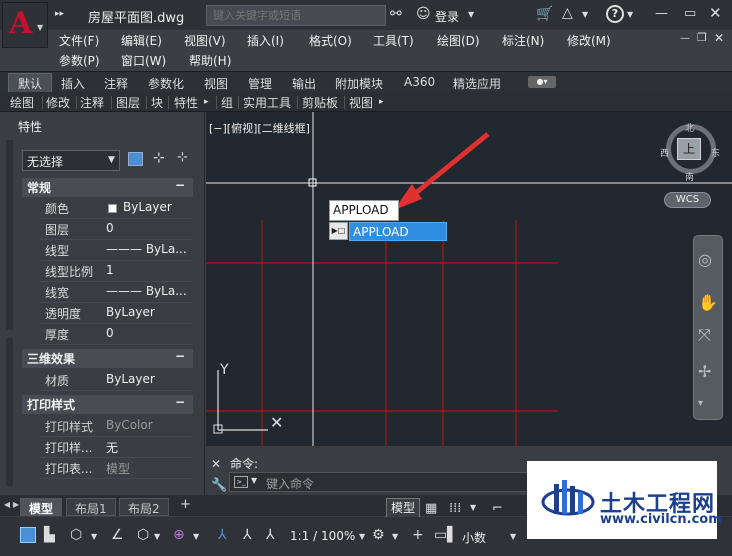 Image resolution: width=732 pixels, height=556 pixels. I want to click on quick-access-expand-icon: ▸▸, so click(59, 14).